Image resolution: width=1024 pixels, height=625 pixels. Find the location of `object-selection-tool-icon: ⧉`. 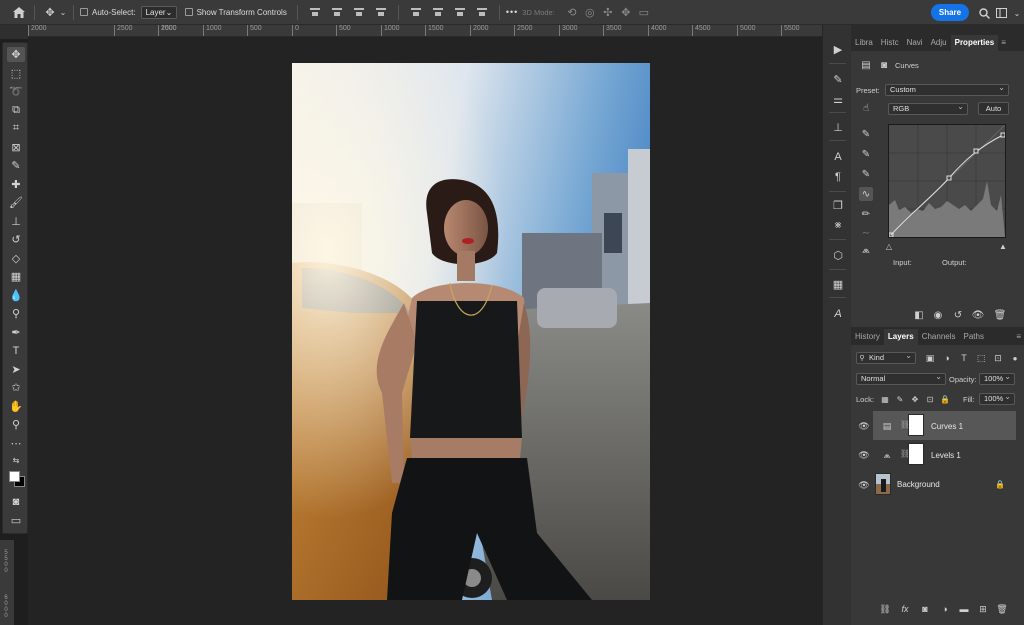

object-selection-tool-icon: ⧉ is located at coordinates (16, 110).